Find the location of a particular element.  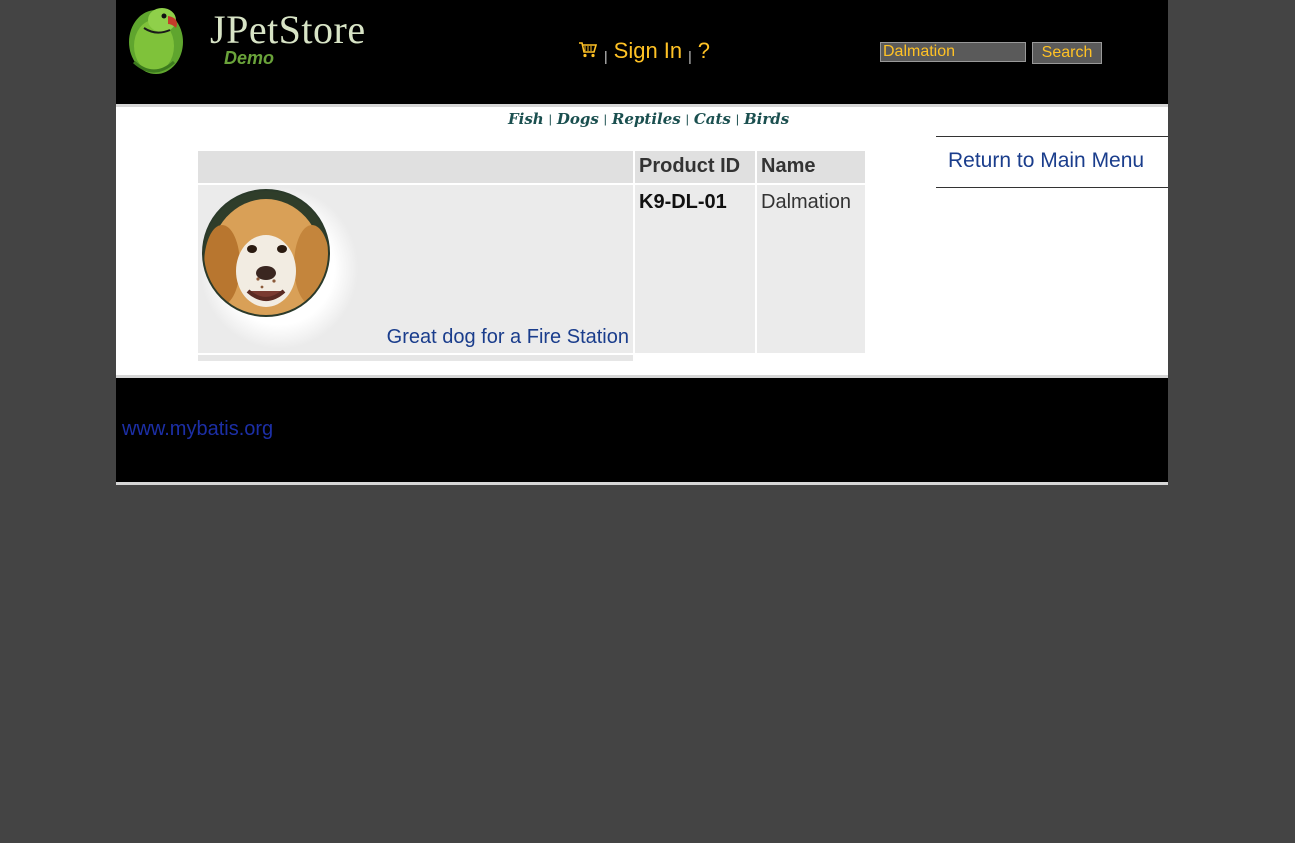

product-description-link: Great dog for a Fire Station is located at coordinates (508, 337).